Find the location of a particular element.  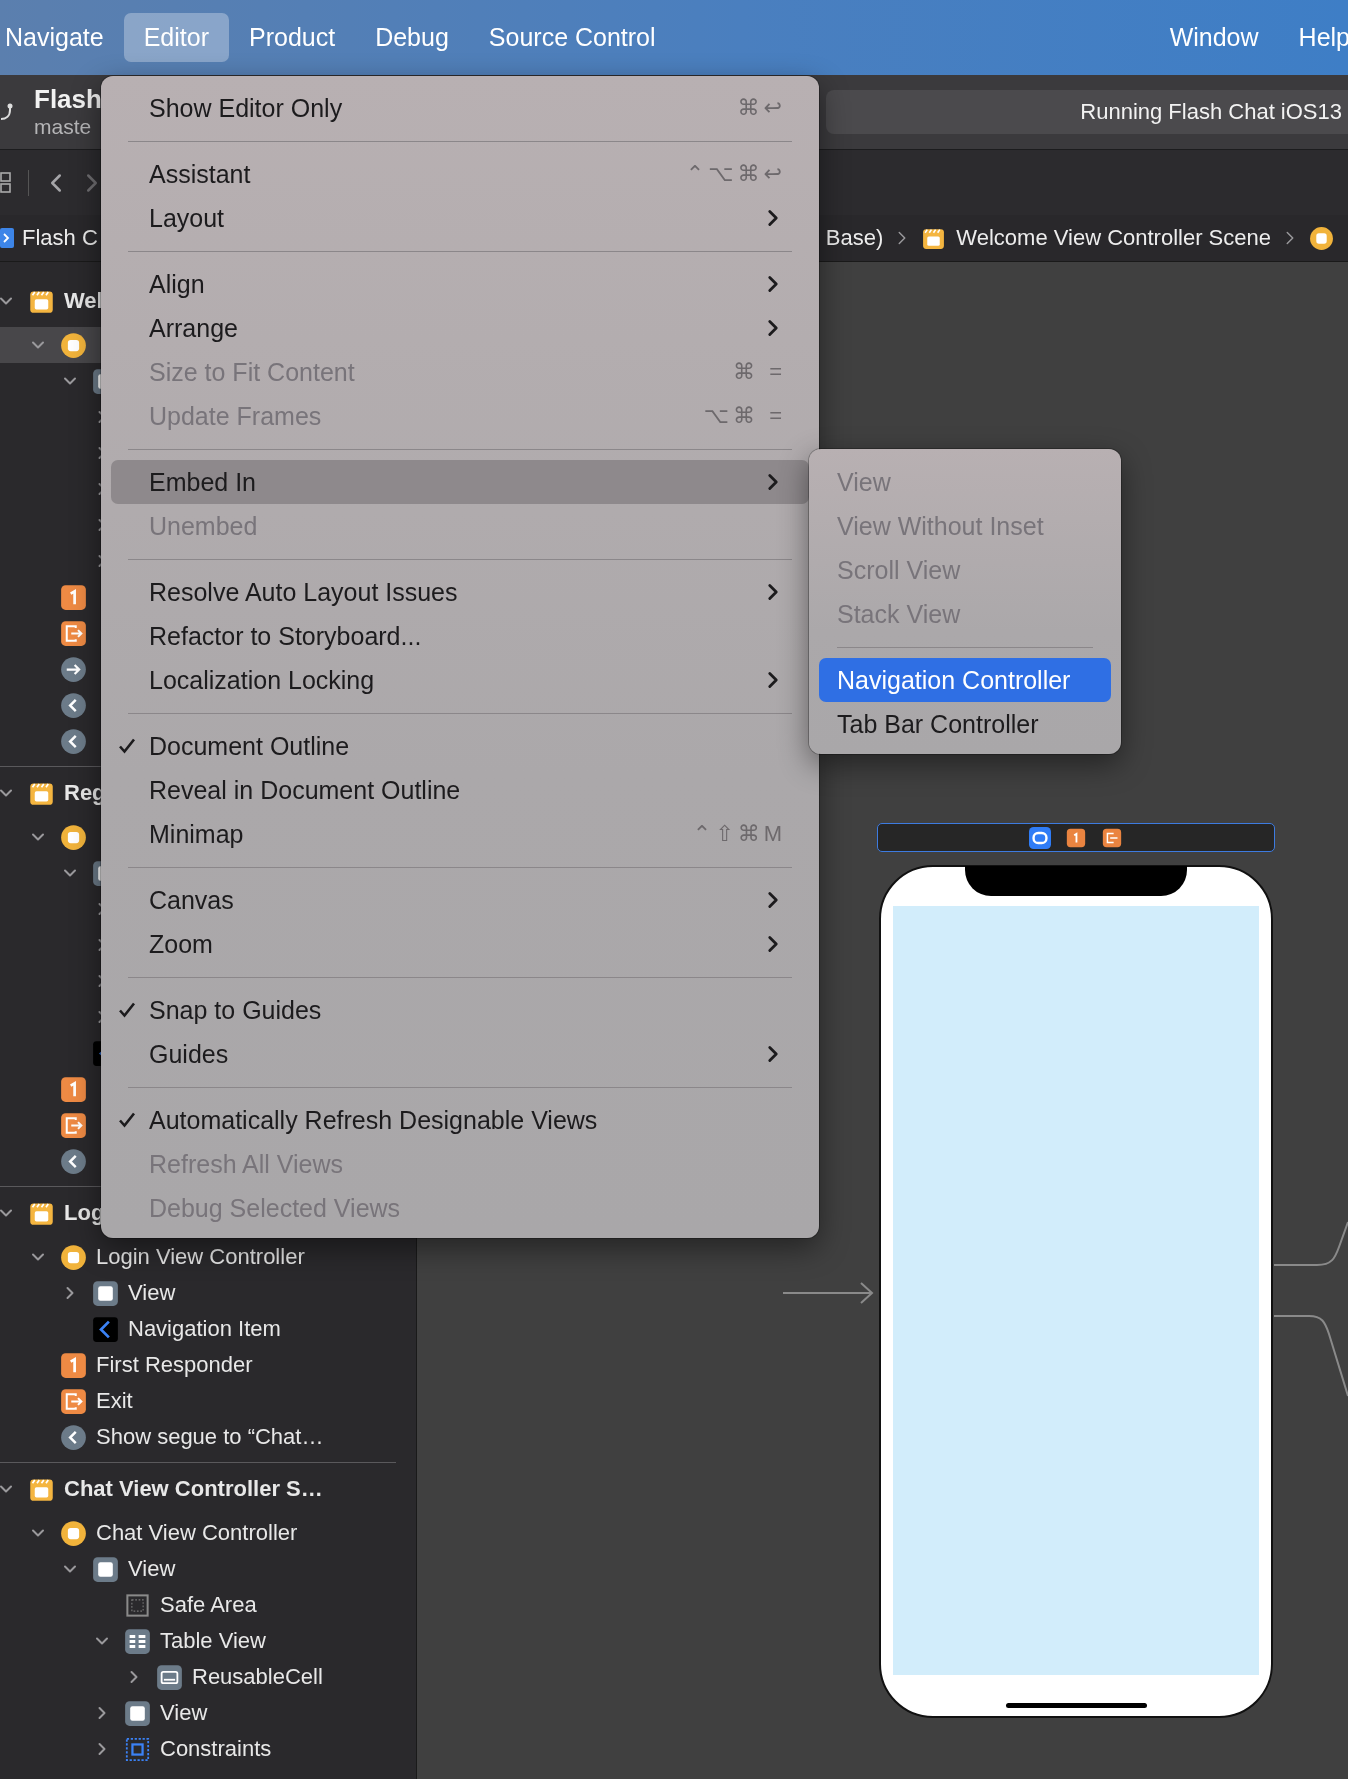

activity-status: Running Flash Chat iOS13 is located at coordinates (1087, 112).